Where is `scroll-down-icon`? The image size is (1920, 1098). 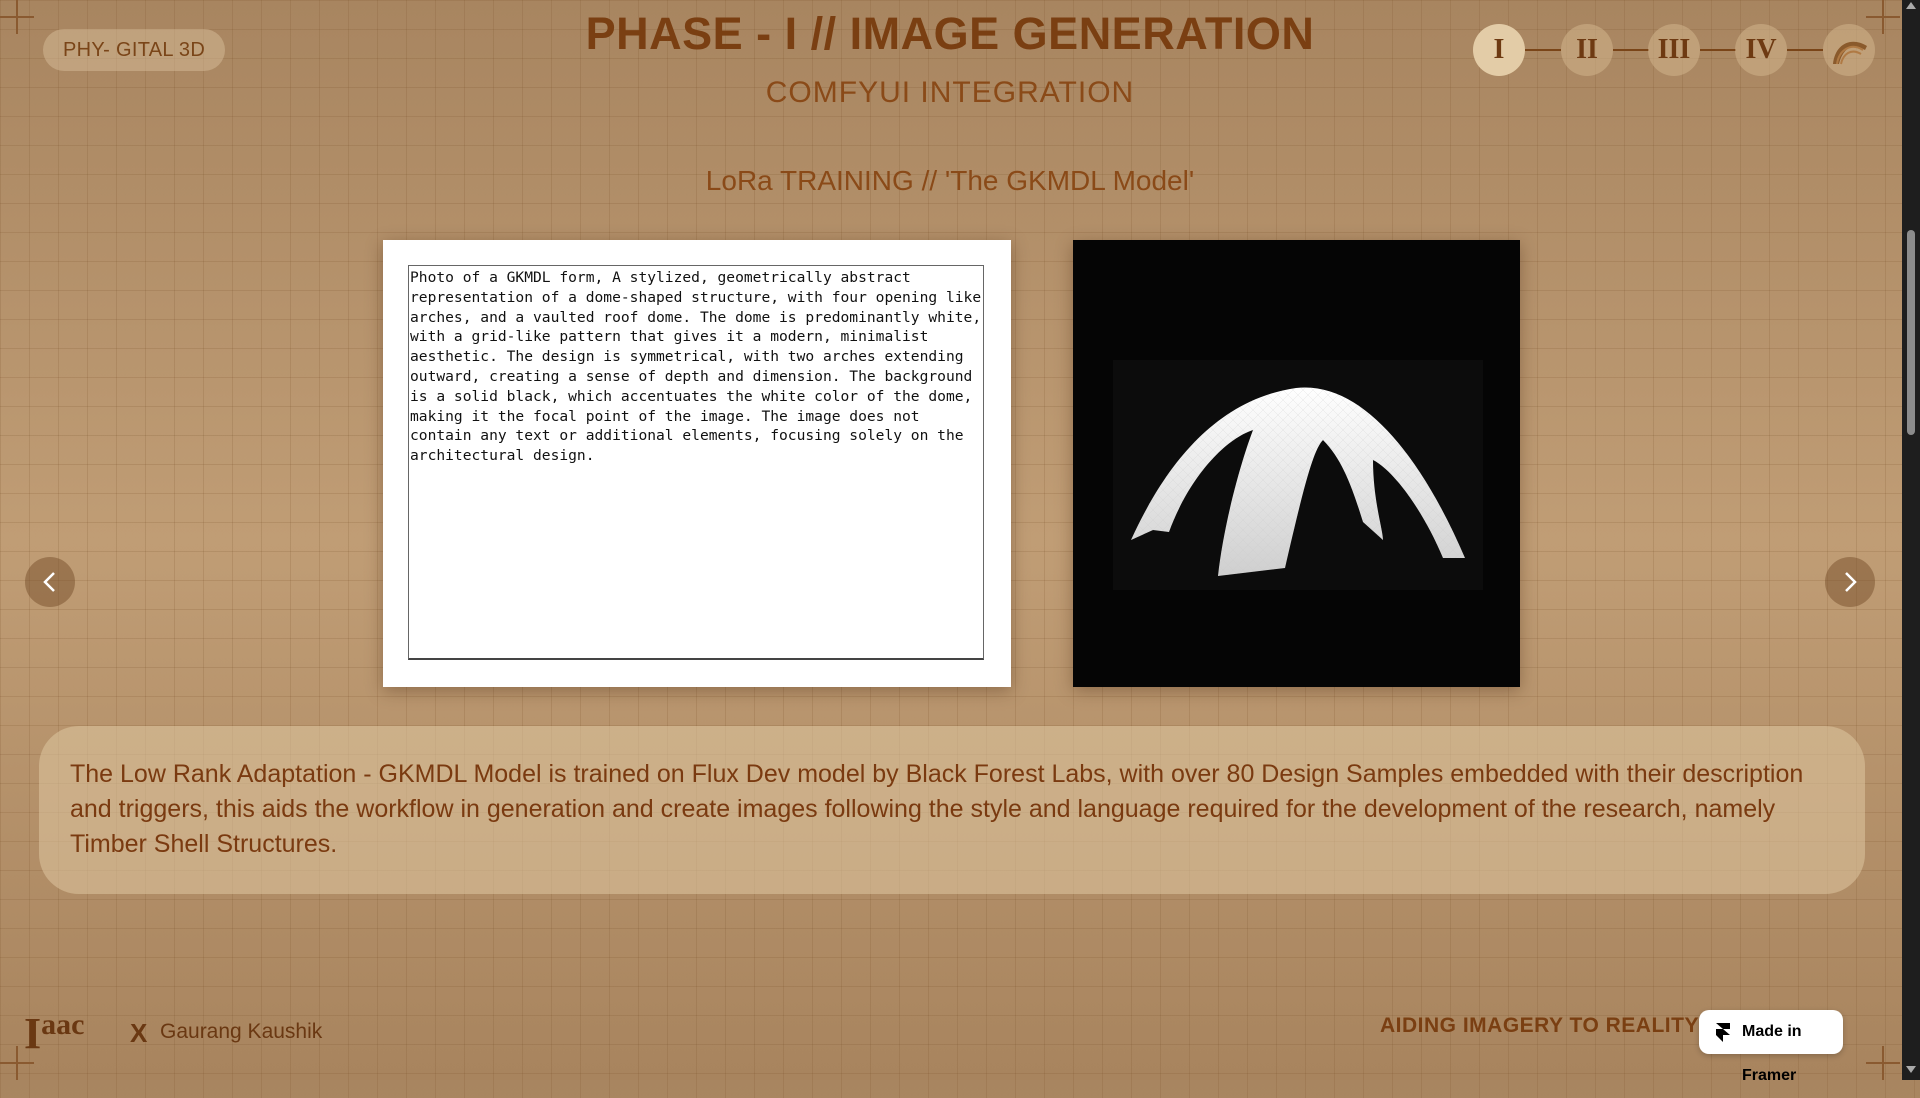
scroll-down-icon is located at coordinates (1911, 1069).